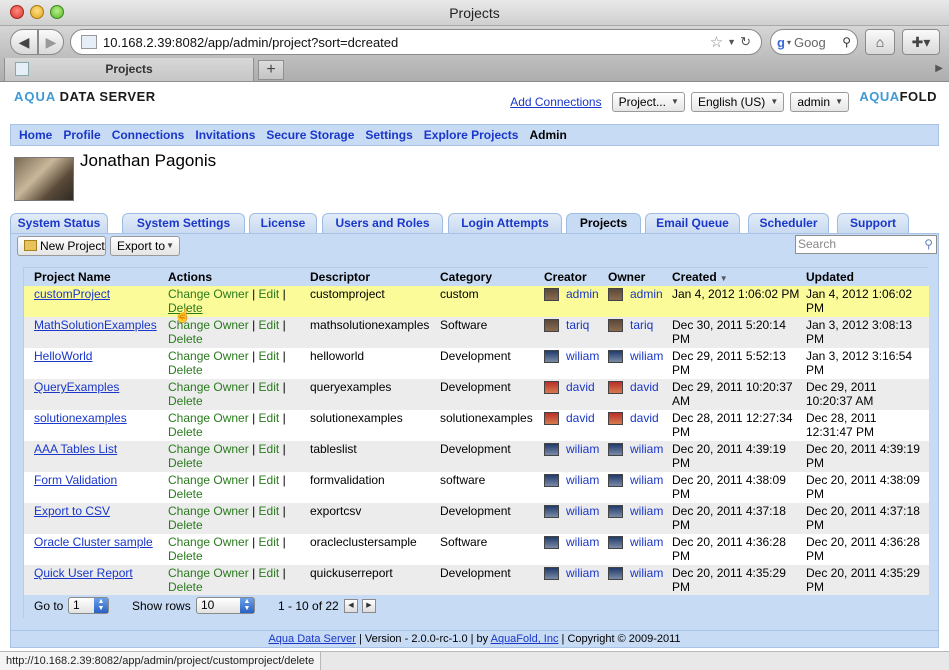 Image resolution: width=949 pixels, height=670 pixels. I want to click on search-icon: ⚲, so click(928, 244).